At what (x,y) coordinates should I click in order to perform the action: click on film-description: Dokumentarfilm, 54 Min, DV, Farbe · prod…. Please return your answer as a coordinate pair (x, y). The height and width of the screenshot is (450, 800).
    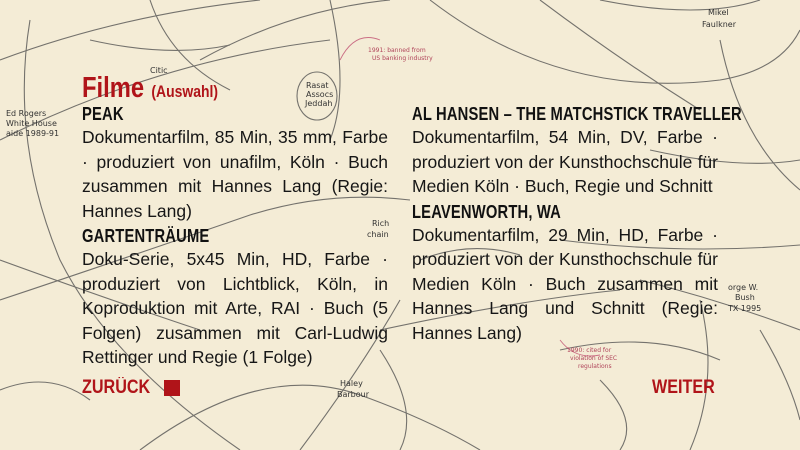
    Looking at the image, I should click on (565, 161).